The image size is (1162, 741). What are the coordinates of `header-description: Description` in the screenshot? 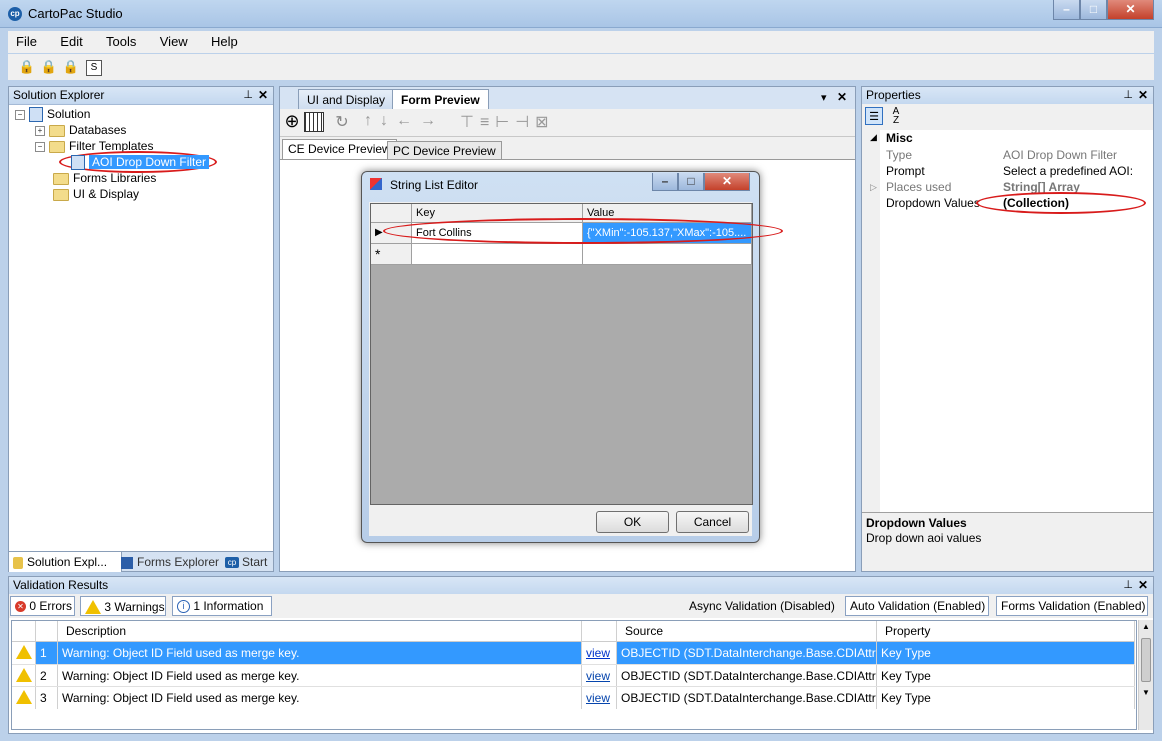 It's located at (320, 631).